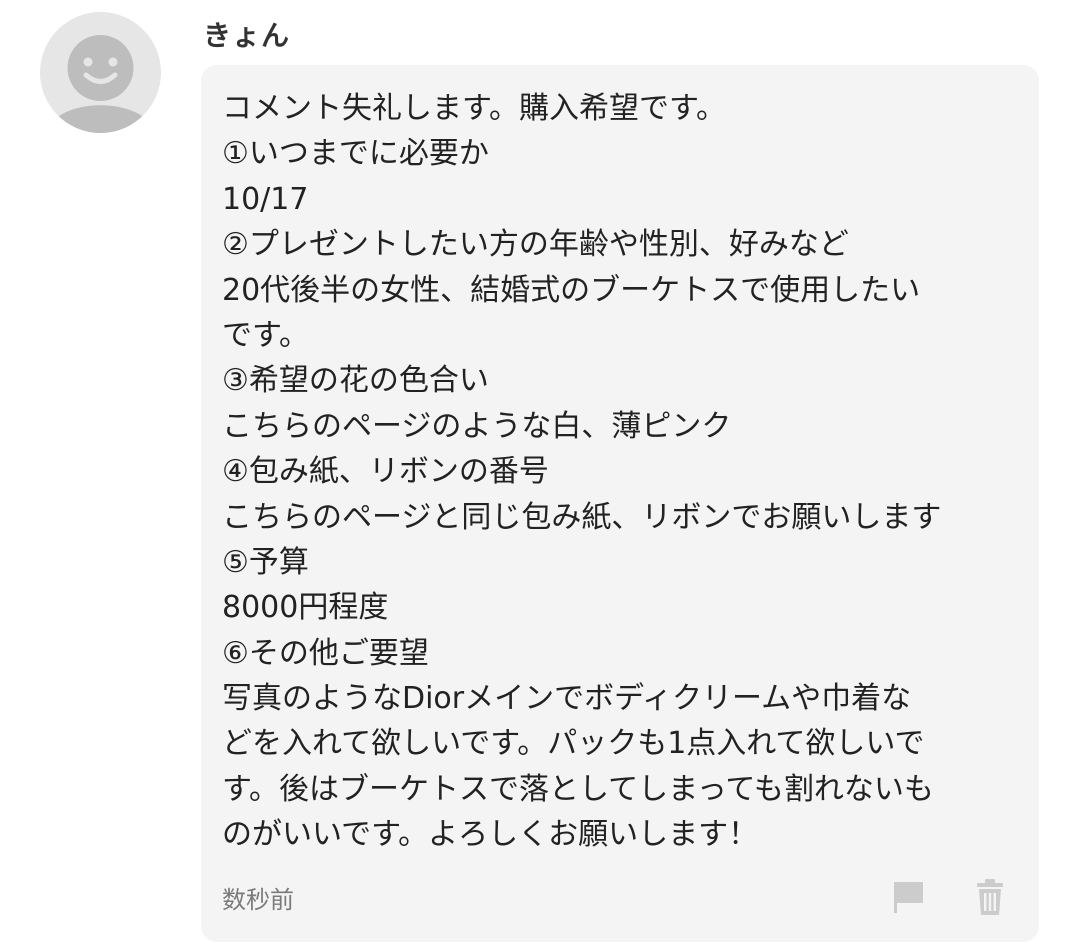 Image resolution: width=1080 pixels, height=944 pixels. What do you see at coordinates (265, 199) in the screenshot?
I see `comment-line: 10/17` at bounding box center [265, 199].